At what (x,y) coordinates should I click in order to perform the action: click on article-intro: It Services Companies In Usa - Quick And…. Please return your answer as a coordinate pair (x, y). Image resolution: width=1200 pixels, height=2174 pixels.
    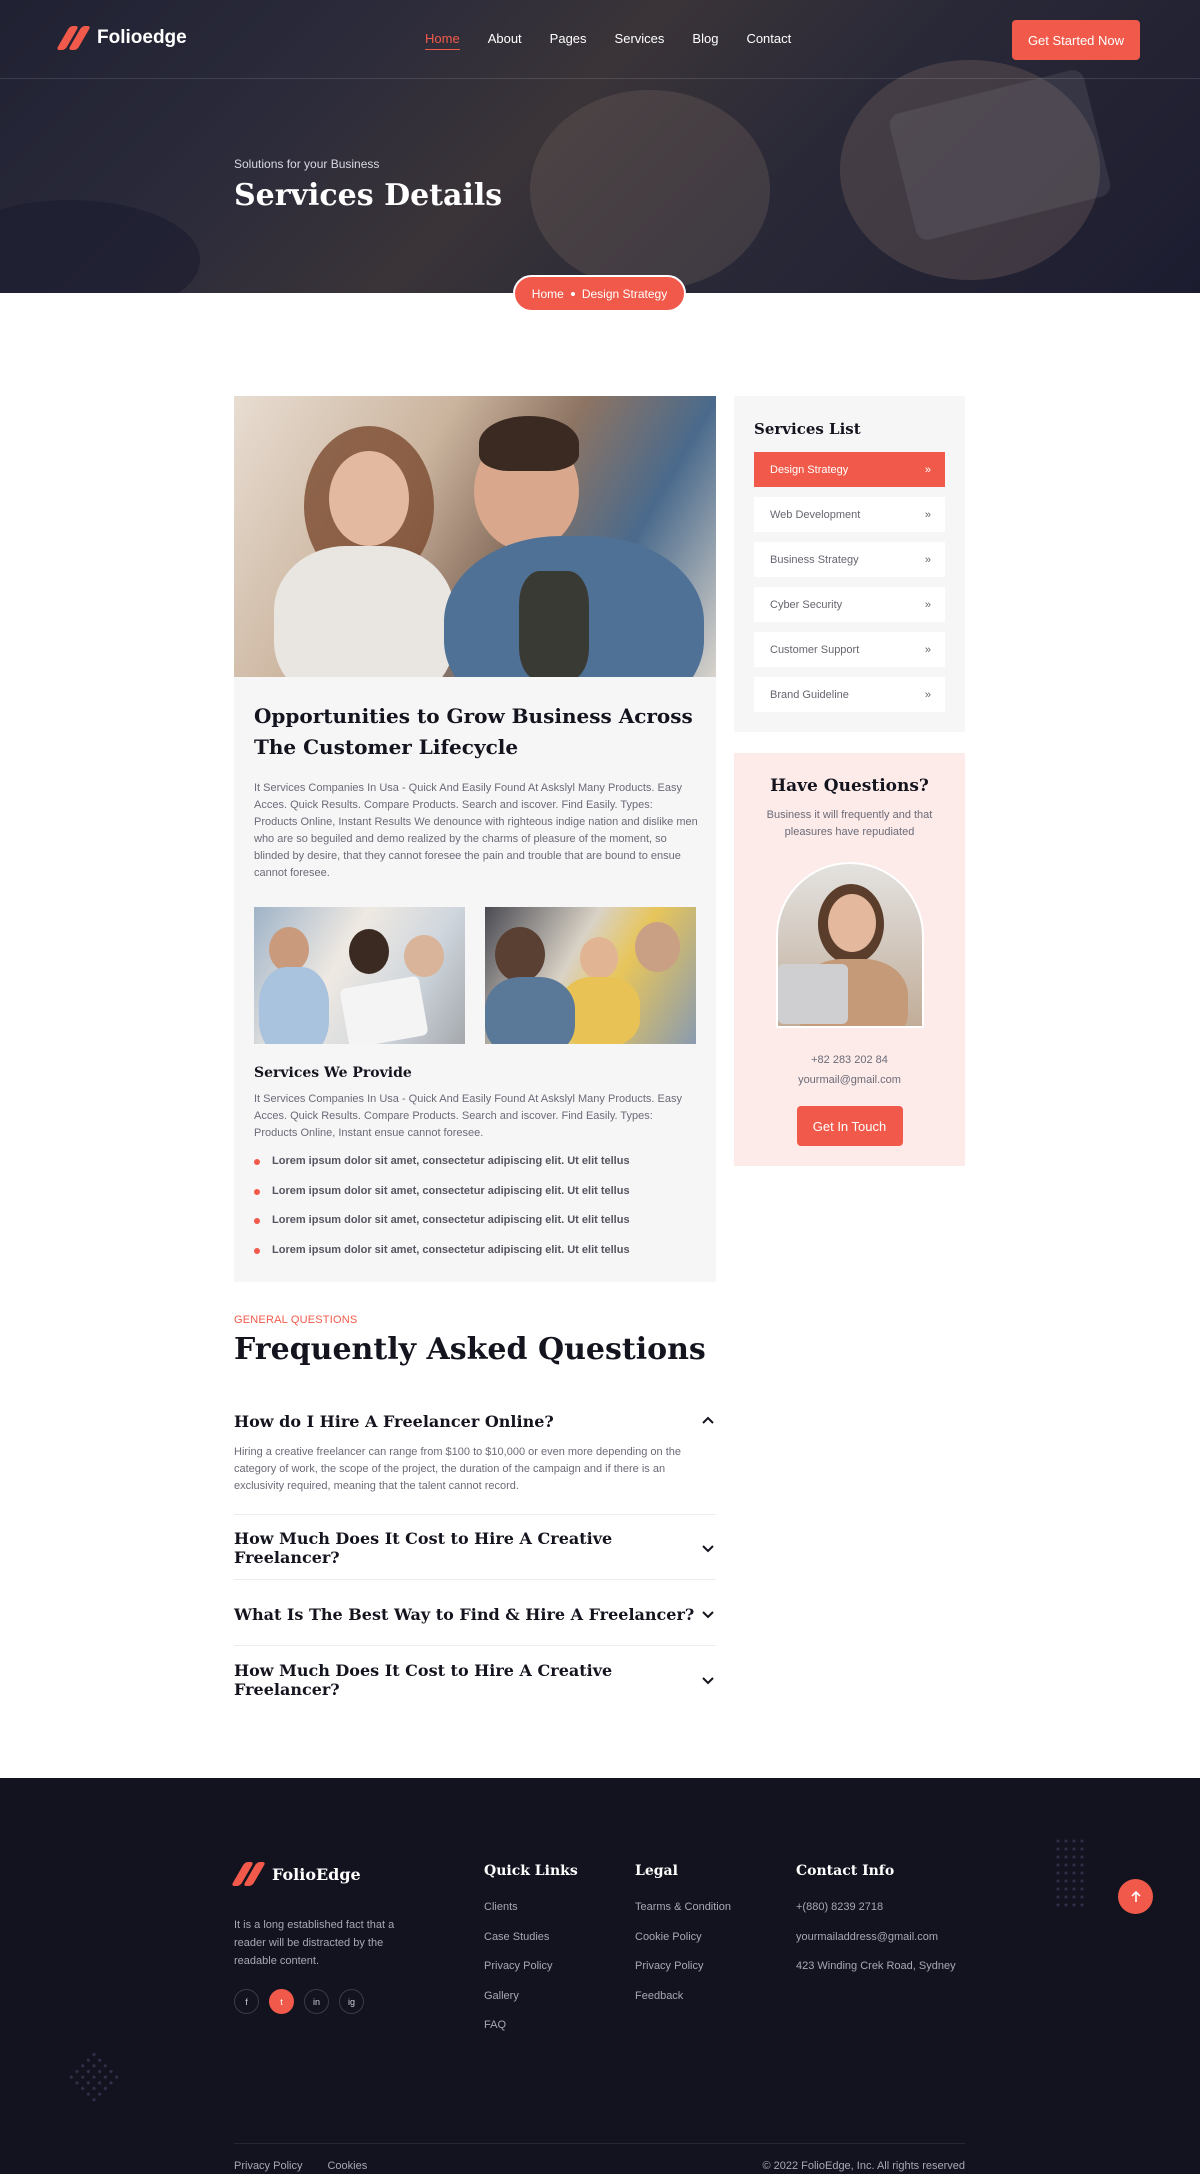
    Looking at the image, I should click on (476, 830).